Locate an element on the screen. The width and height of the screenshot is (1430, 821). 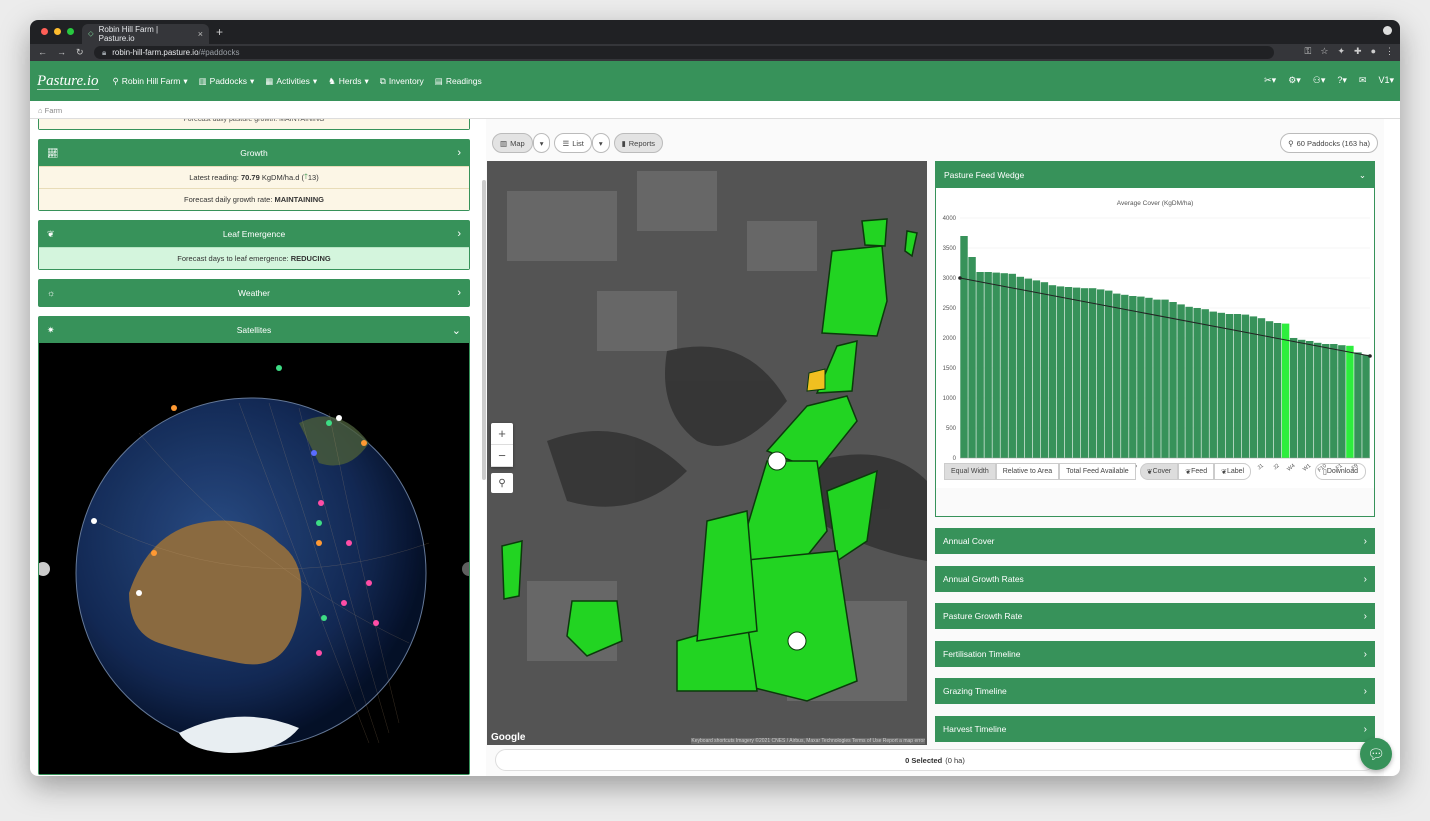
chart-bar-icon: ▮ is located at coordinates (623, 143).